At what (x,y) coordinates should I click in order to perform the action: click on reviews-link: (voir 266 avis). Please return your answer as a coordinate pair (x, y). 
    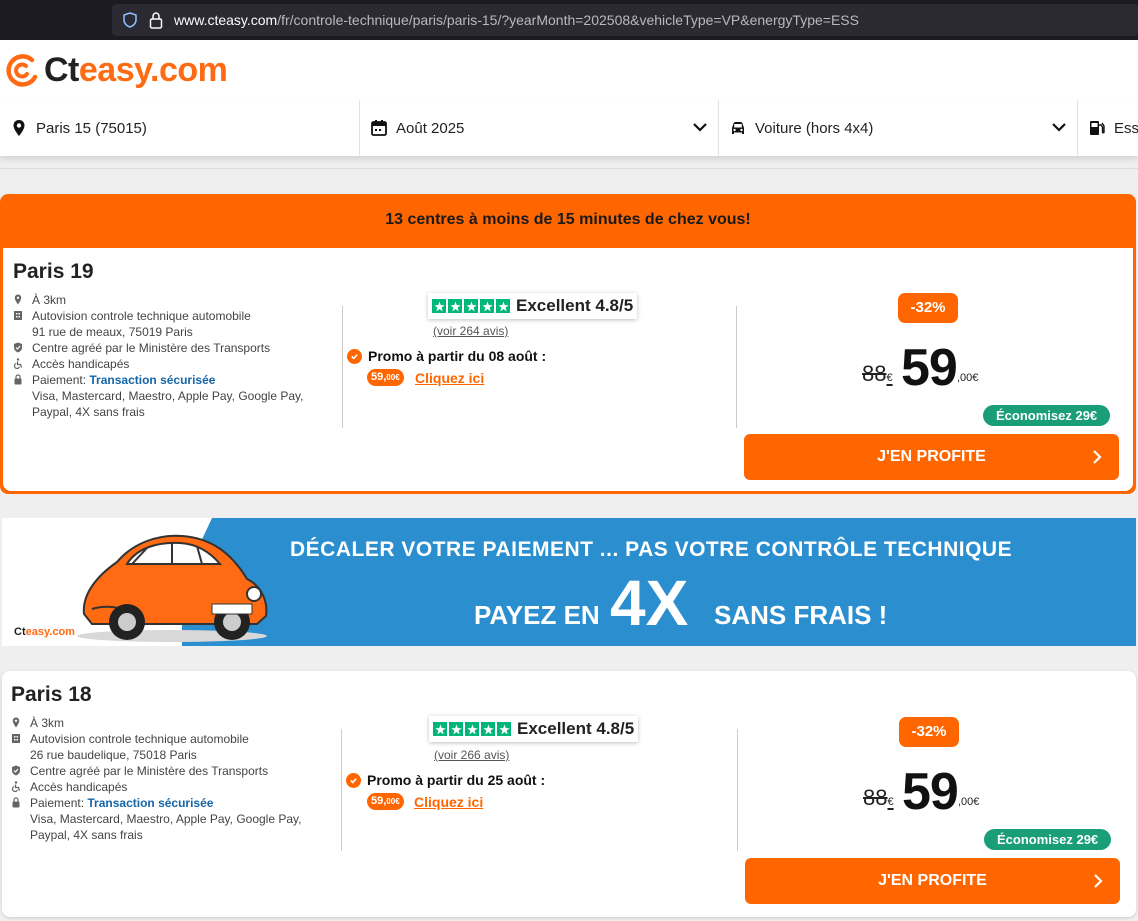
    Looking at the image, I should click on (471, 755).